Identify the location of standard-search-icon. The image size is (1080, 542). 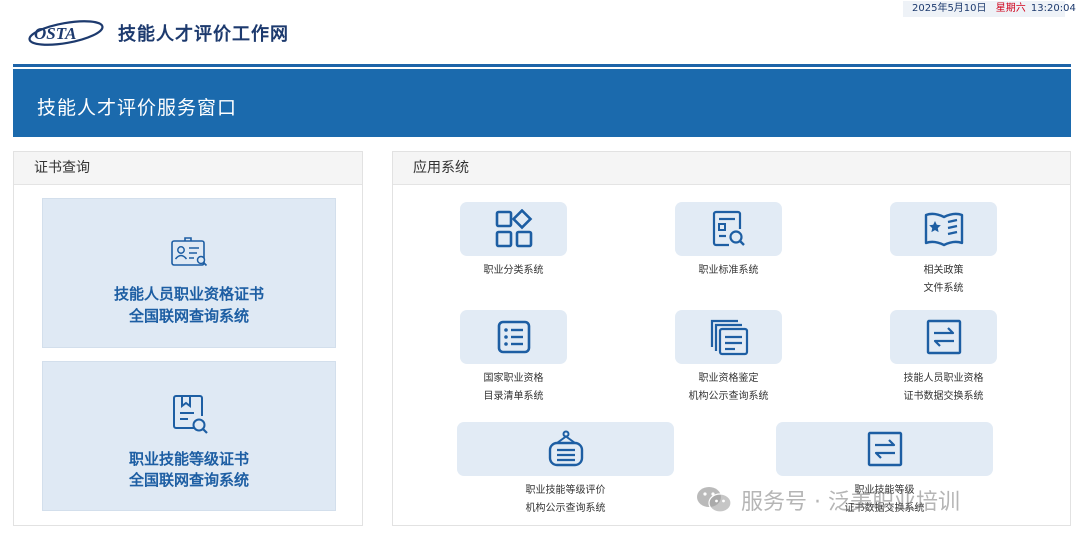
(728, 228).